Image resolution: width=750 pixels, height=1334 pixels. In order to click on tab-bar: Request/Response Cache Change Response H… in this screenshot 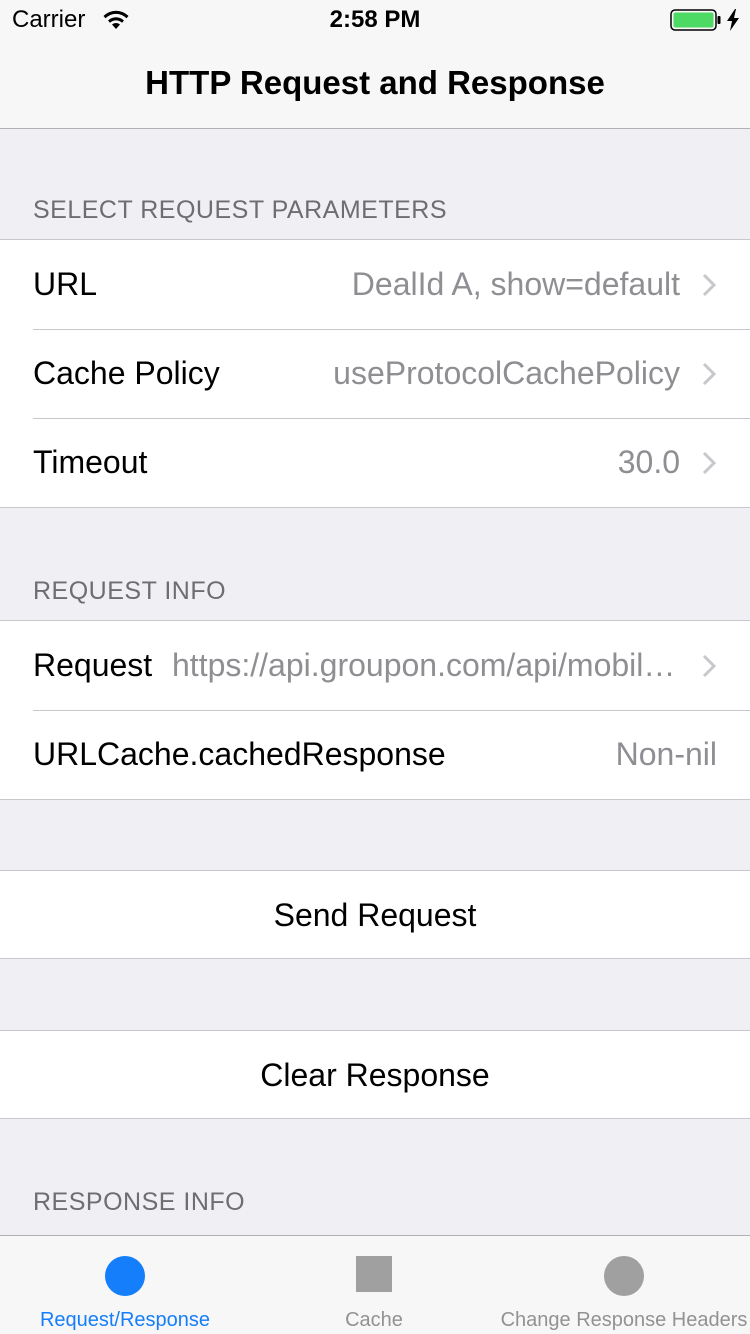, I will do `click(375, 1284)`.